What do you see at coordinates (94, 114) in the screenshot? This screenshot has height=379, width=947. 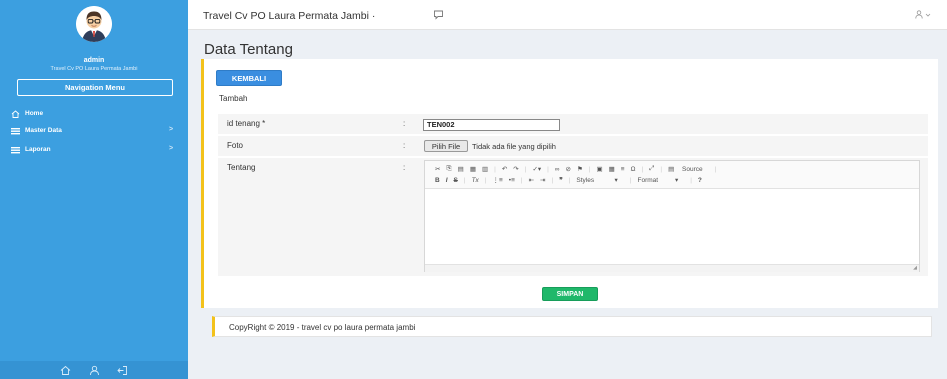 I see `sidebar-item-home: Home` at bounding box center [94, 114].